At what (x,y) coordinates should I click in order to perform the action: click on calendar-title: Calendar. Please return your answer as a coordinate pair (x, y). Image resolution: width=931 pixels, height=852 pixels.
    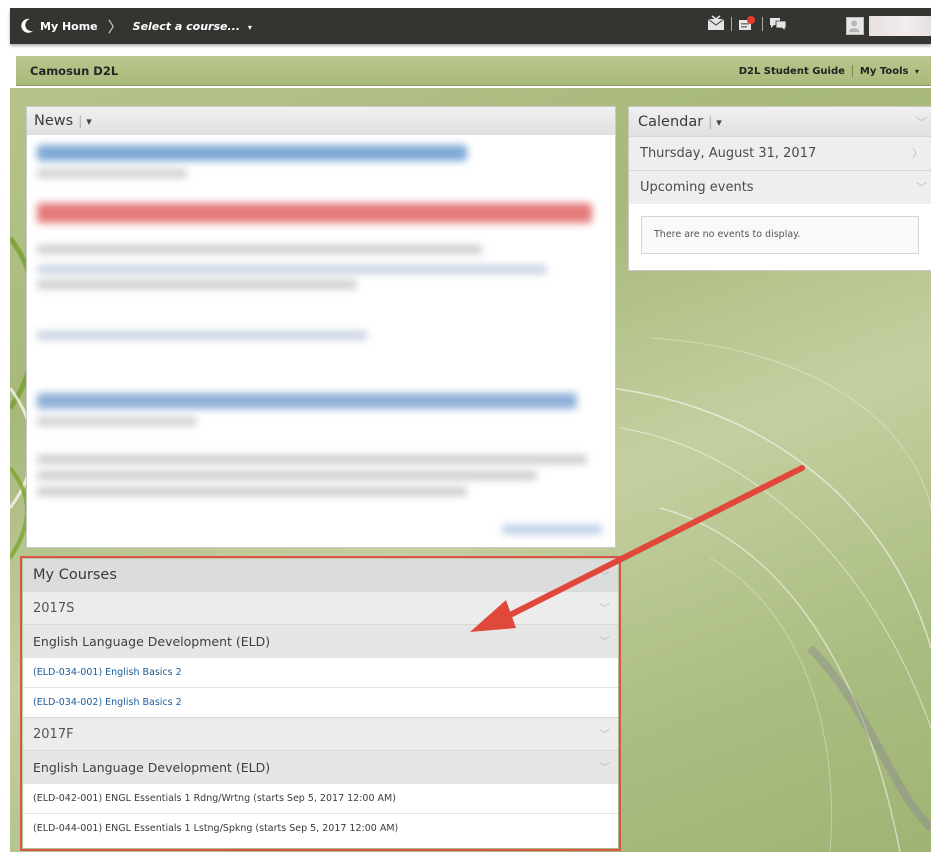
    Looking at the image, I should click on (671, 121).